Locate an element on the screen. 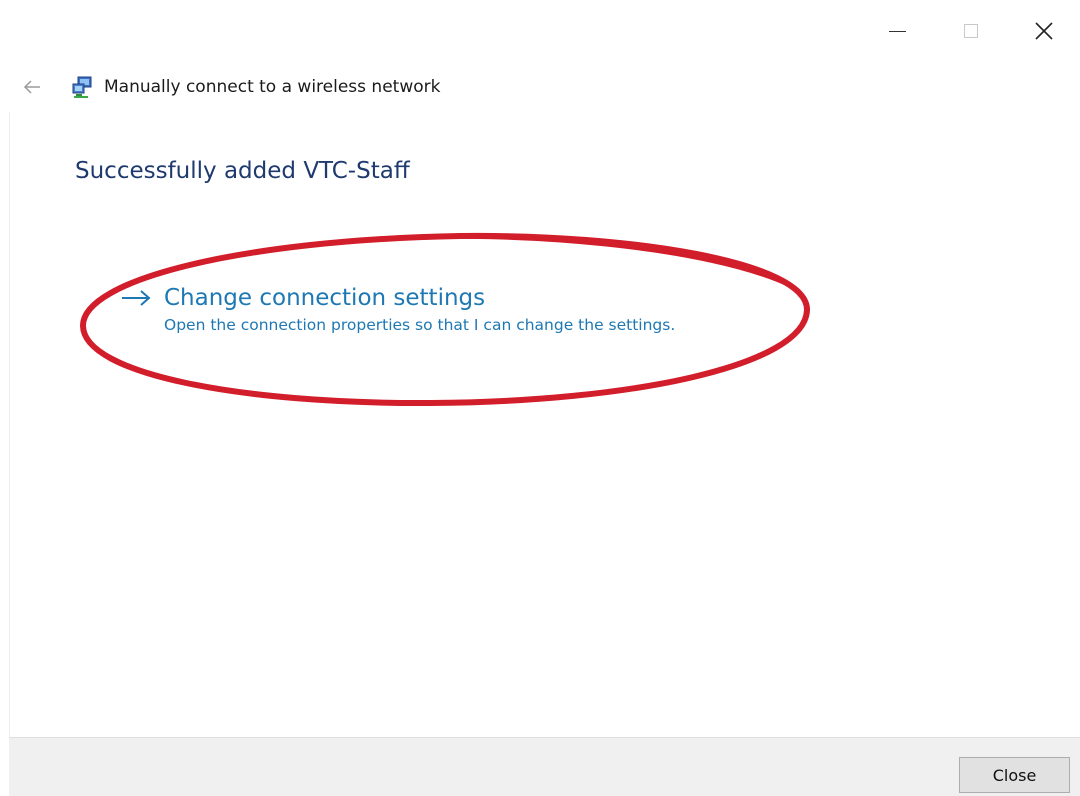  minimize-icon is located at coordinates (897, 31).